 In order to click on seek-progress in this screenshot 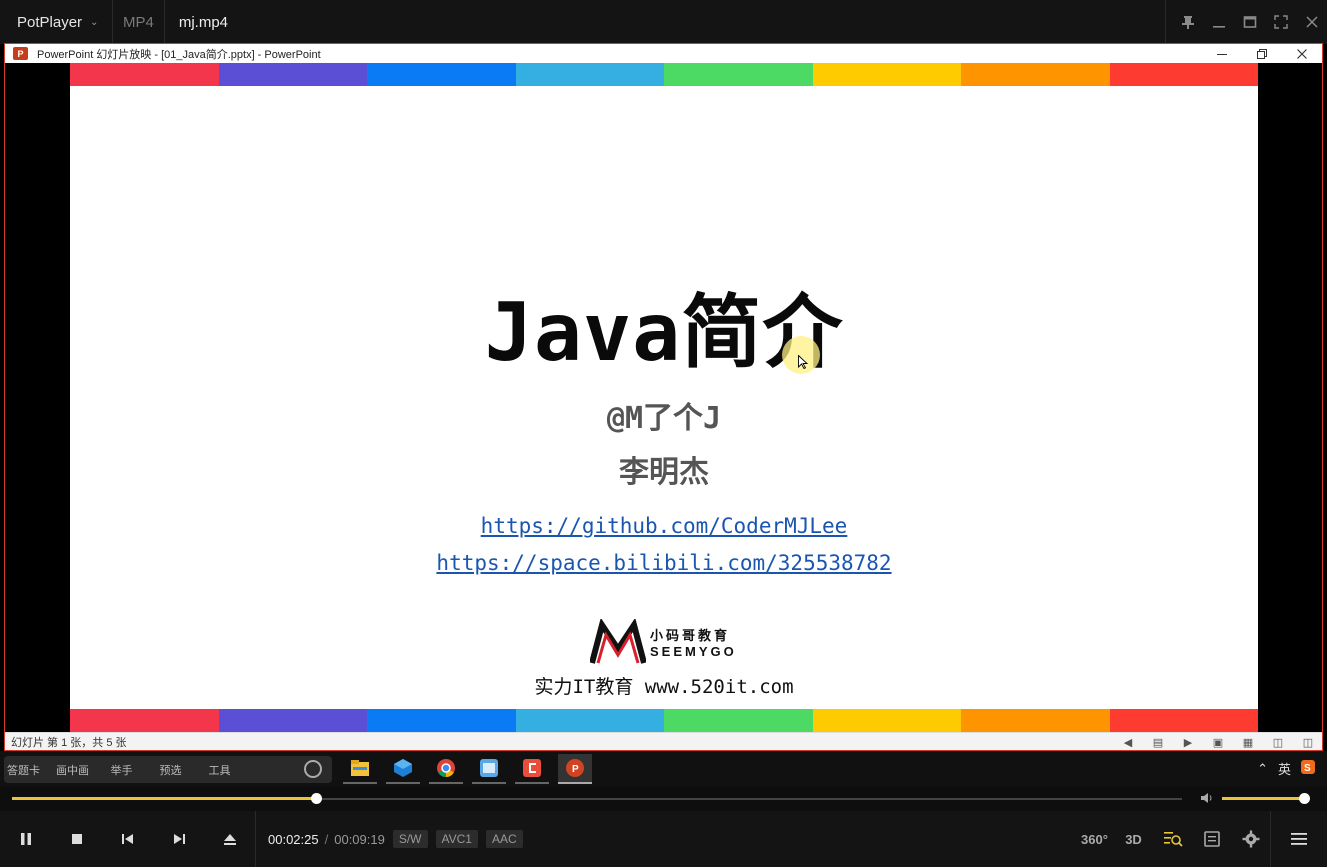, I will do `click(164, 798)`.